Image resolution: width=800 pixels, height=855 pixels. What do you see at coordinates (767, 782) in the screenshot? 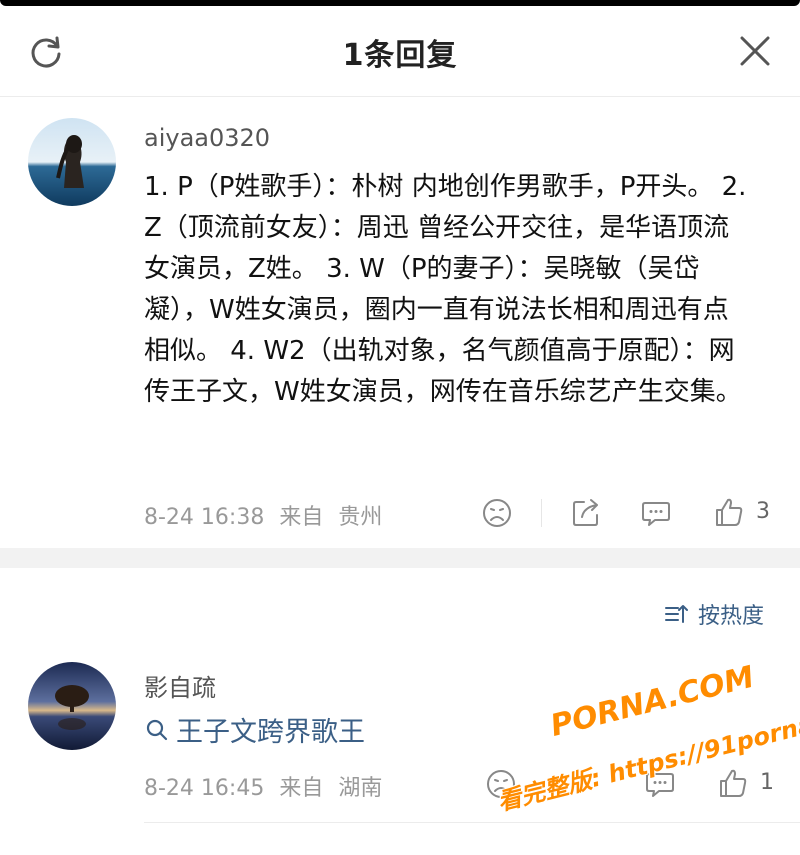
I see `like-count: 1` at bounding box center [767, 782].